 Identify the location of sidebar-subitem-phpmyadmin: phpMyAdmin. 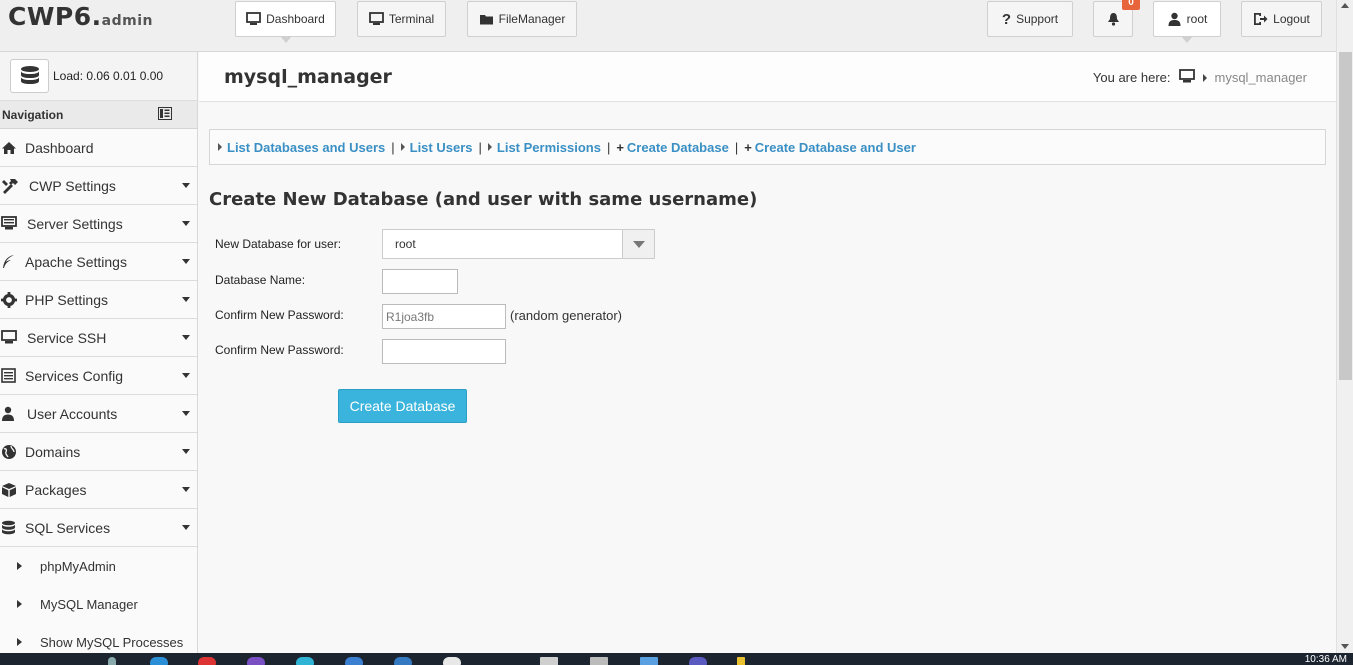
(98, 566).